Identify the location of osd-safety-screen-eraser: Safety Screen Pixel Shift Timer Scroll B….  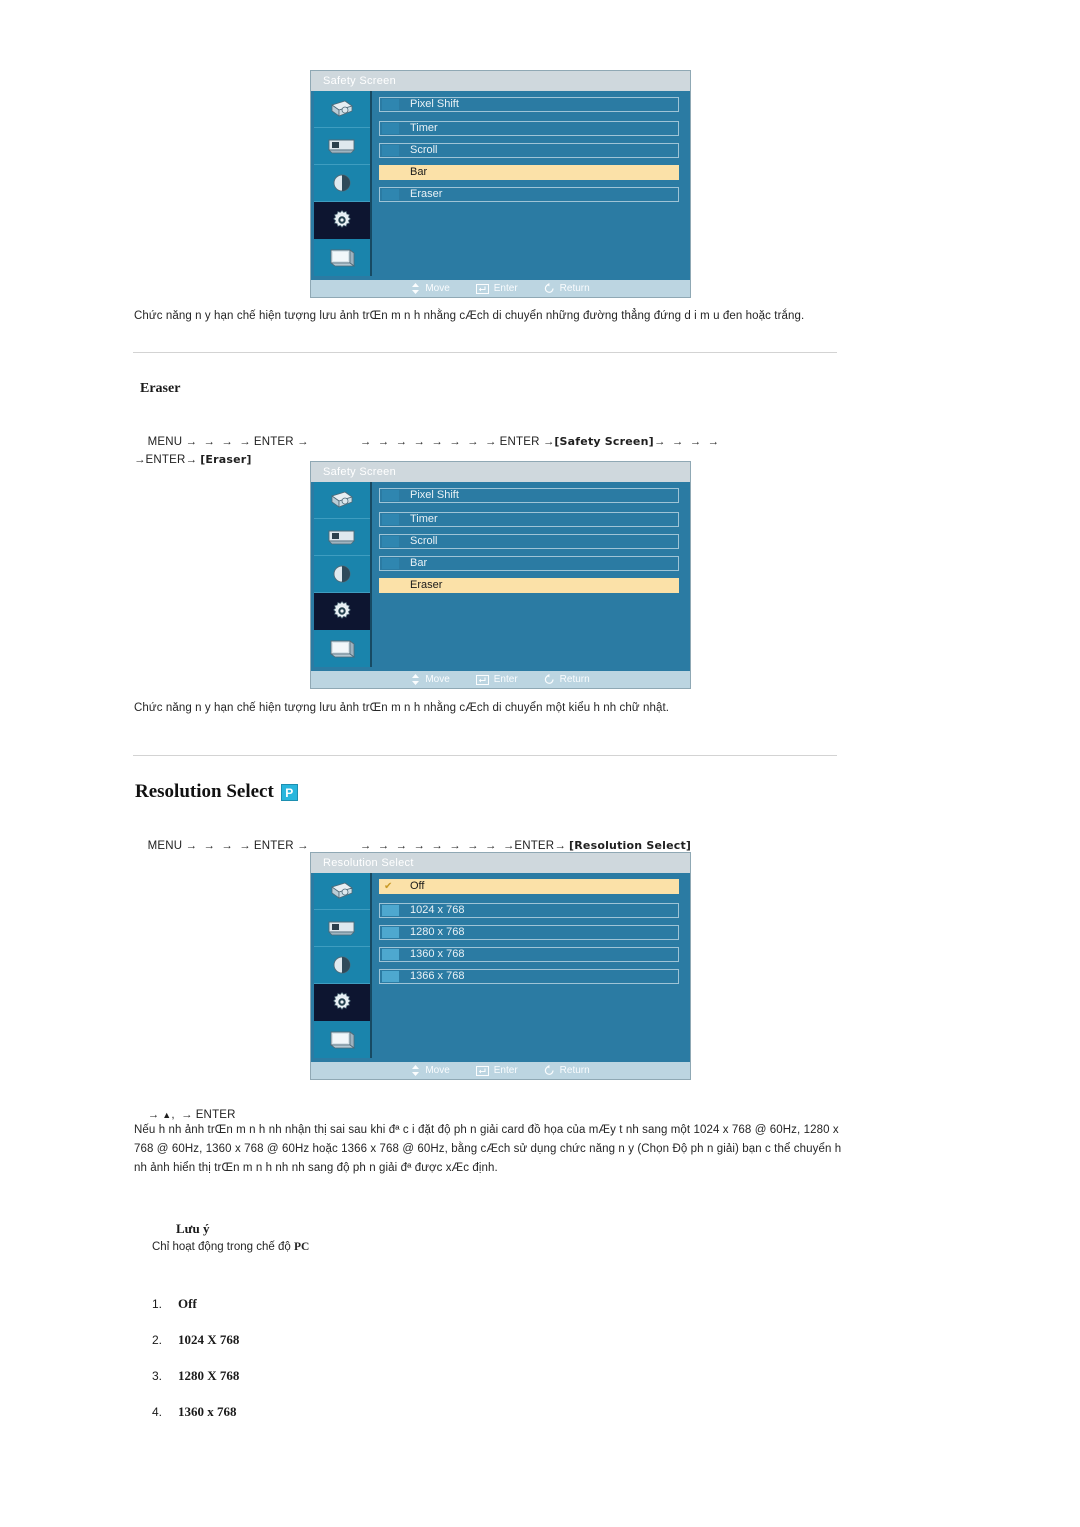
(500, 575).